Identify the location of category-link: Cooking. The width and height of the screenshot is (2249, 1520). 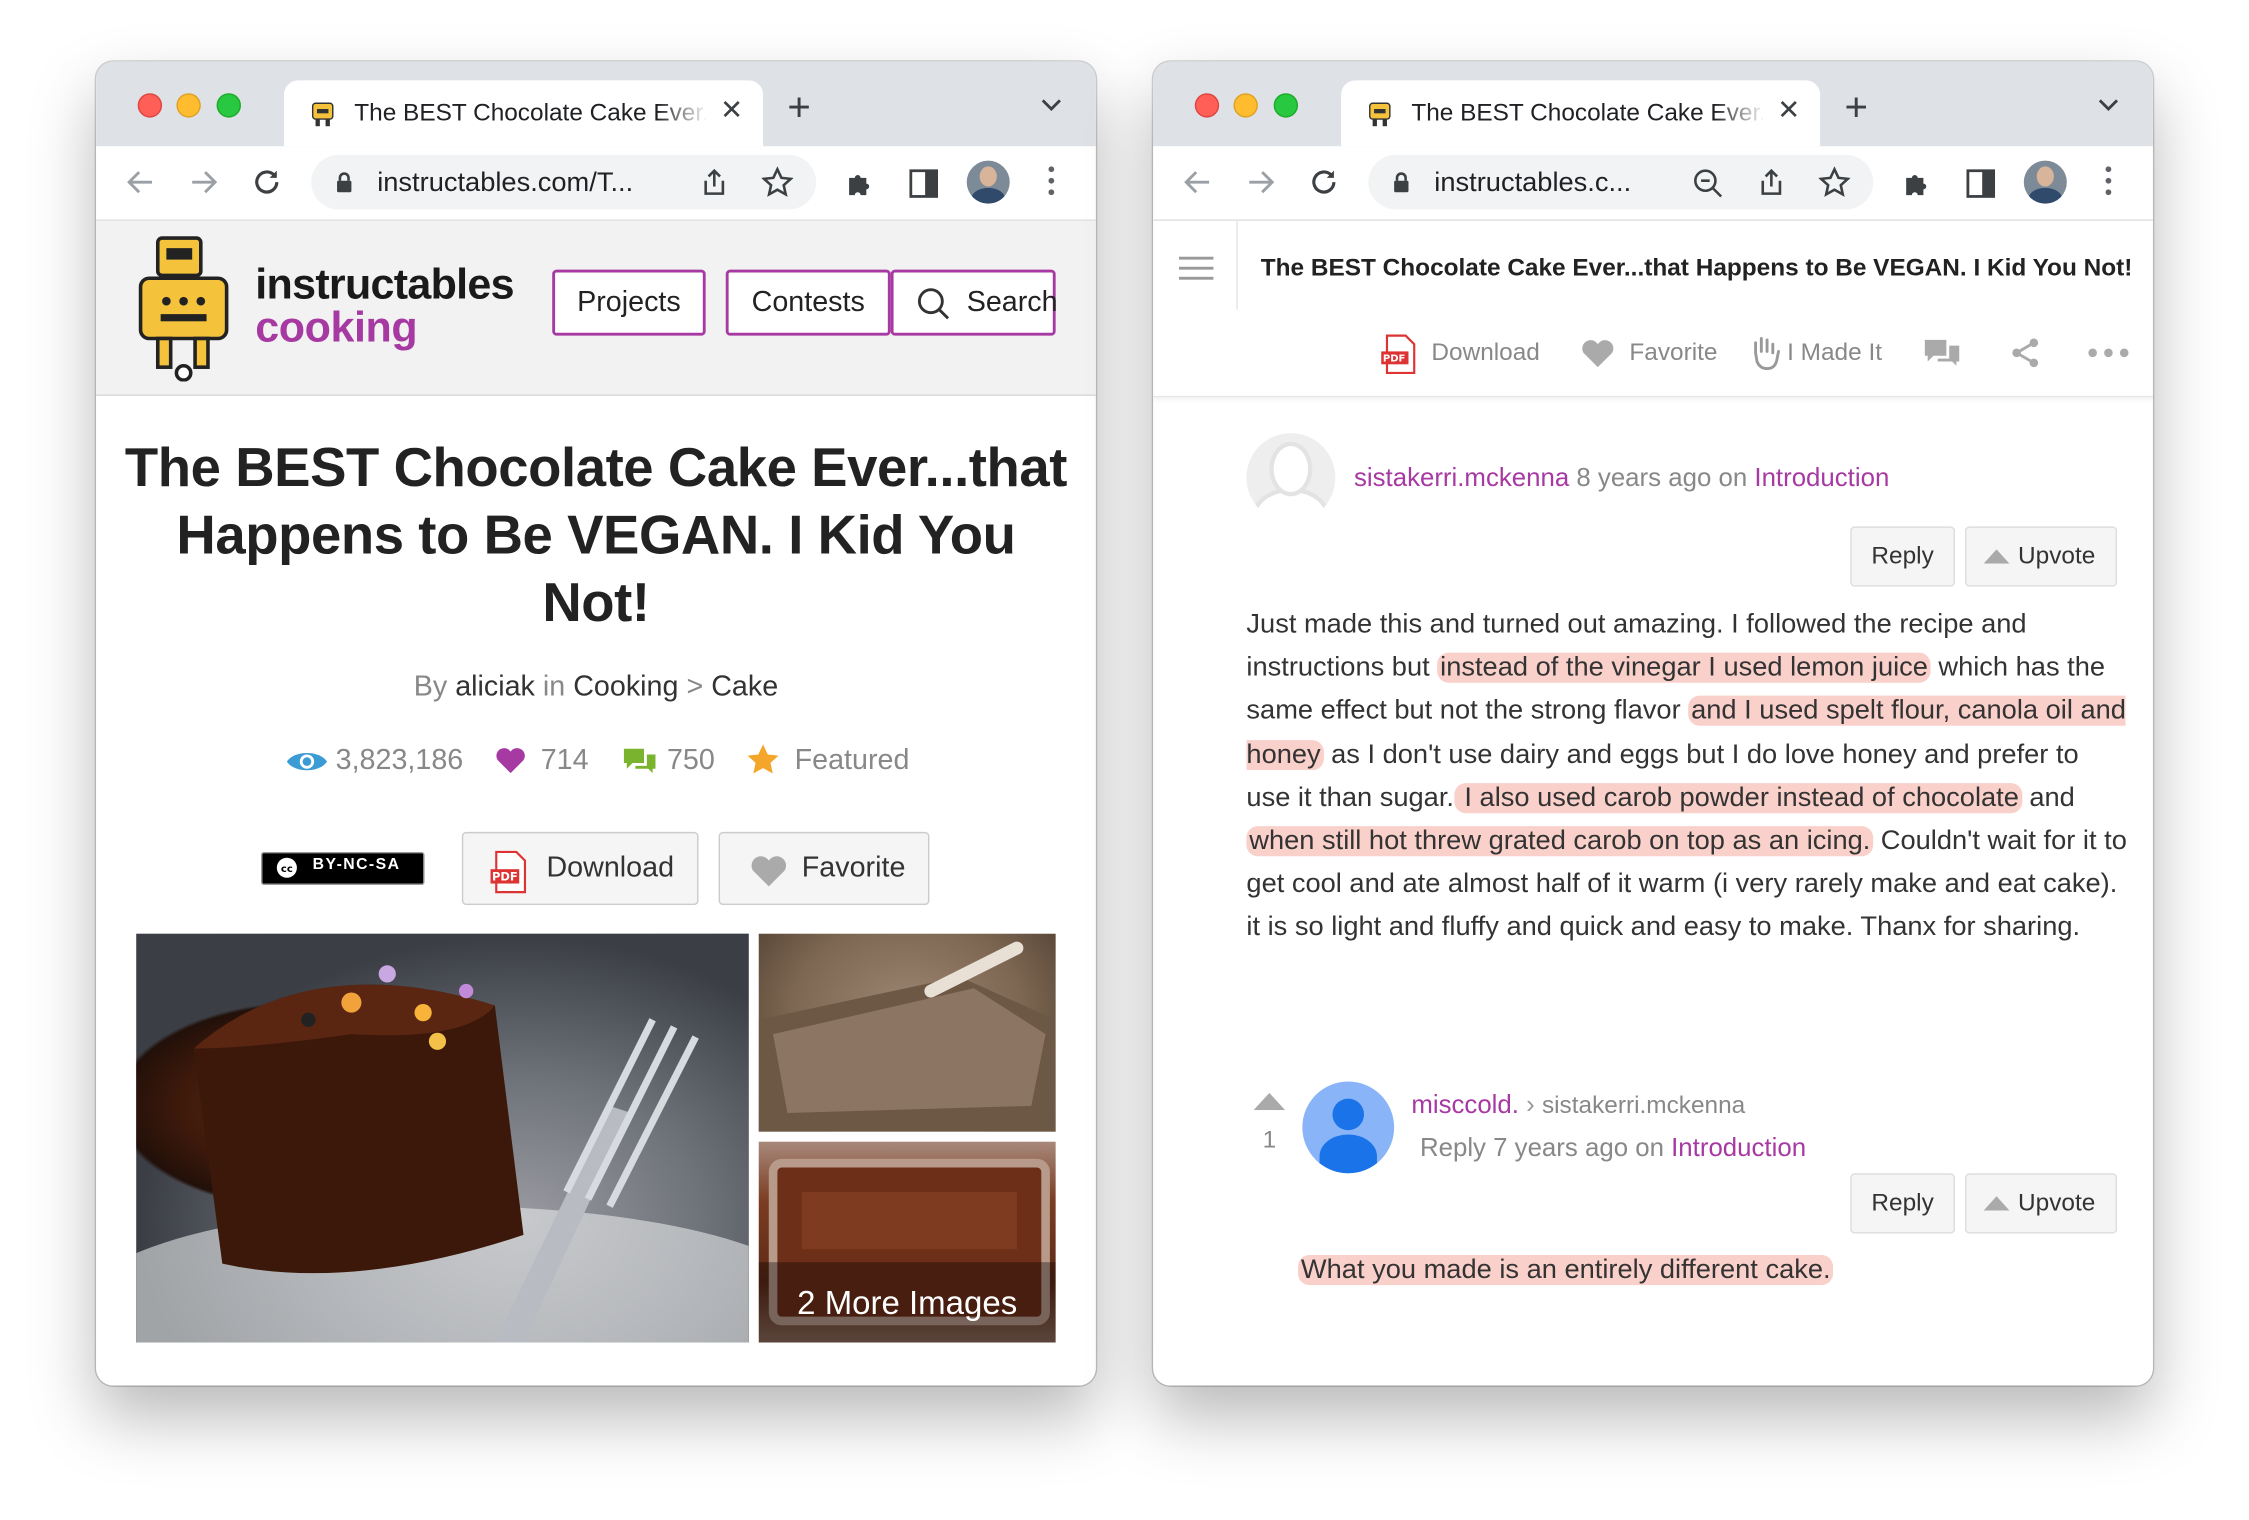
(625, 687).